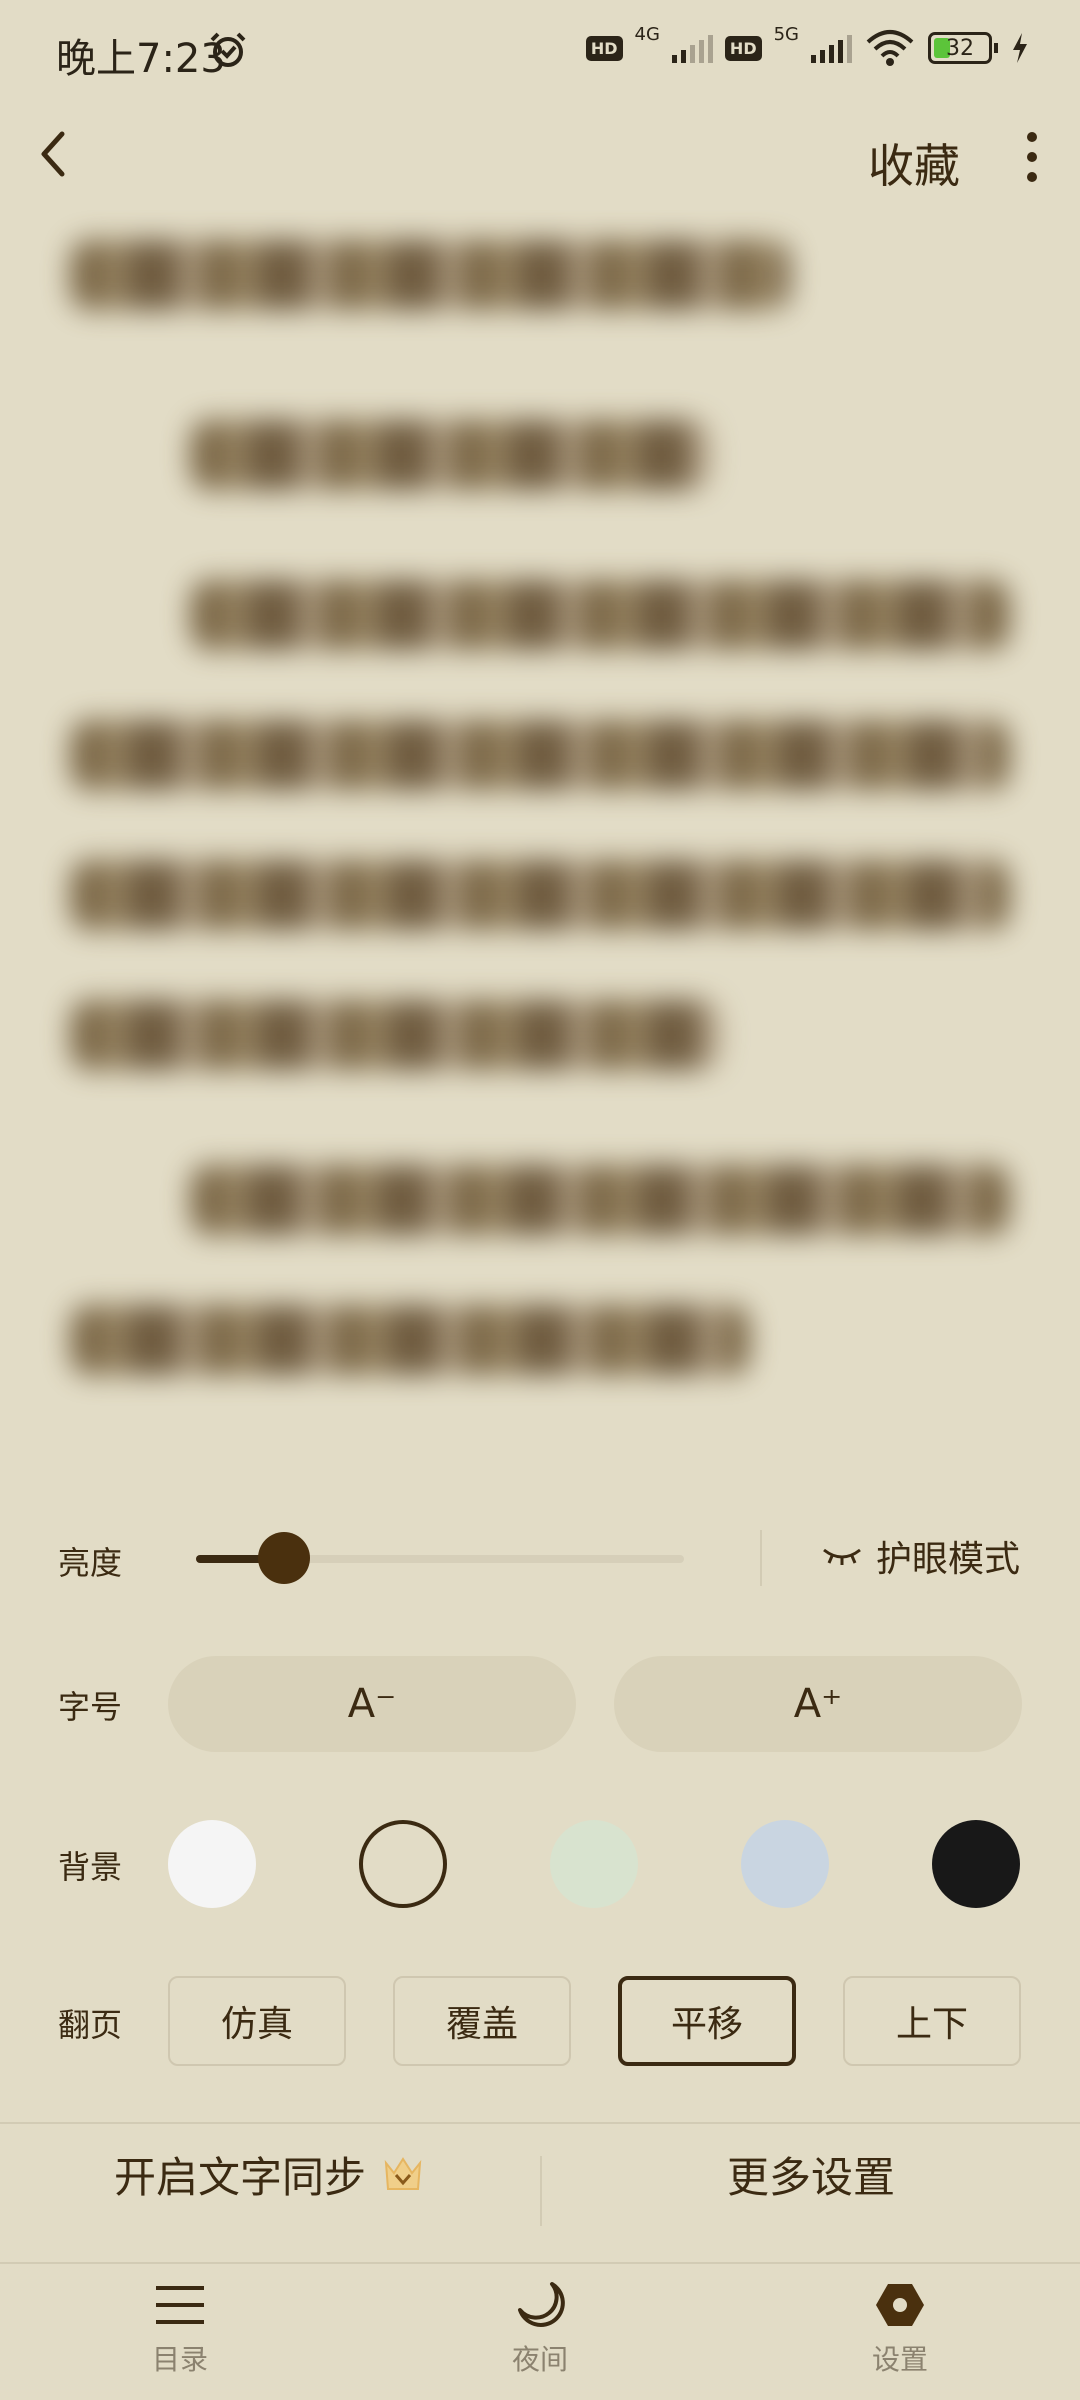 The height and width of the screenshot is (2400, 1080). What do you see at coordinates (283, 1558) in the screenshot?
I see `brightness-slider-thumb` at bounding box center [283, 1558].